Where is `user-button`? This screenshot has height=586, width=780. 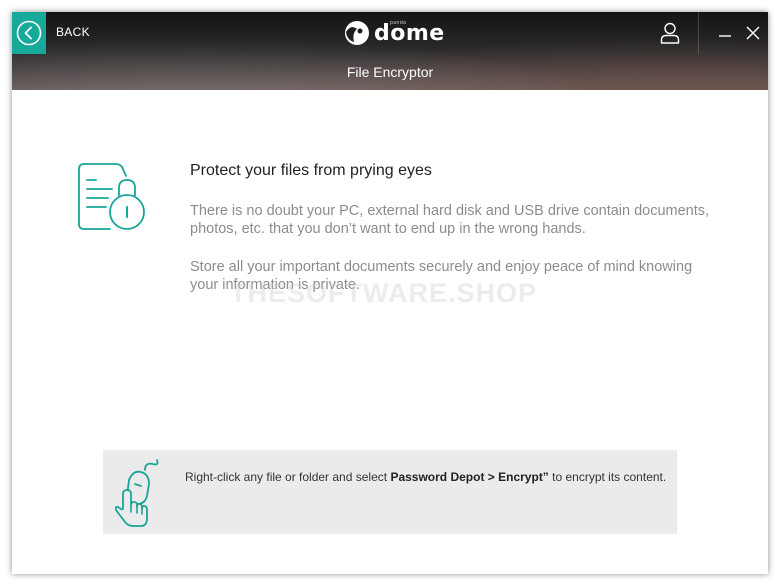 user-button is located at coordinates (670, 33).